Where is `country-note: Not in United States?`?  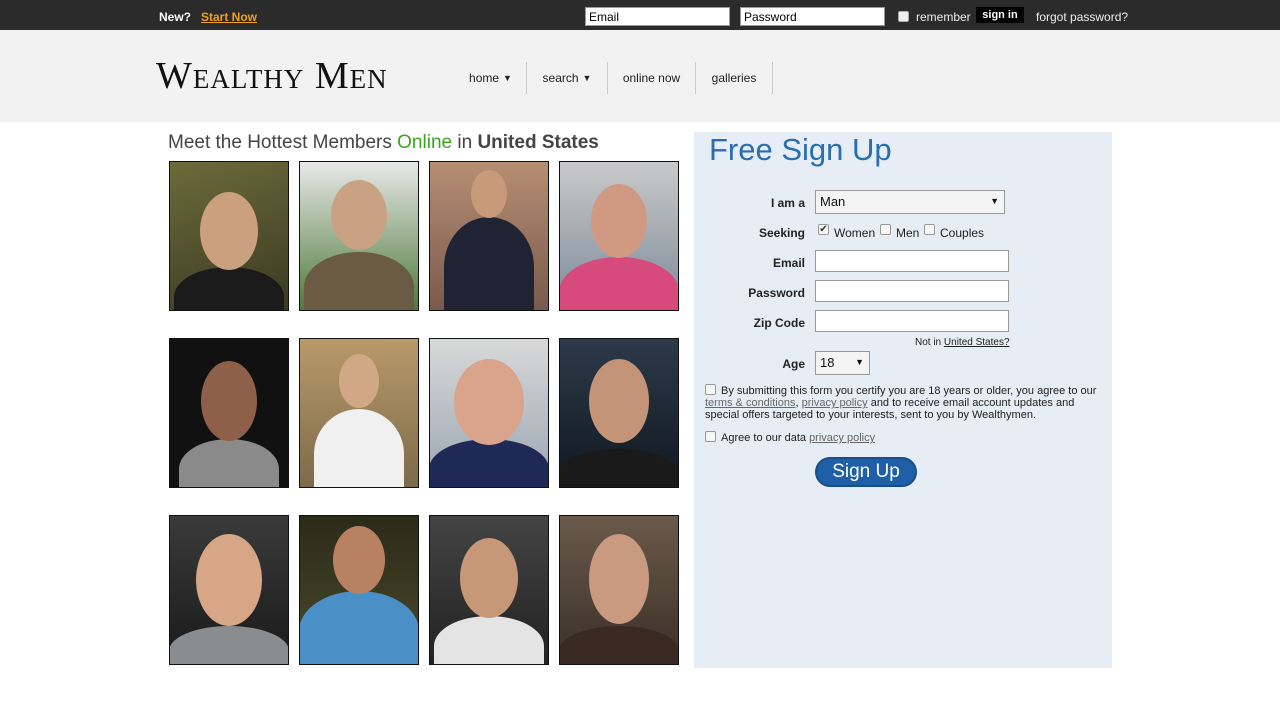 country-note: Not in United States? is located at coordinates (962, 342).